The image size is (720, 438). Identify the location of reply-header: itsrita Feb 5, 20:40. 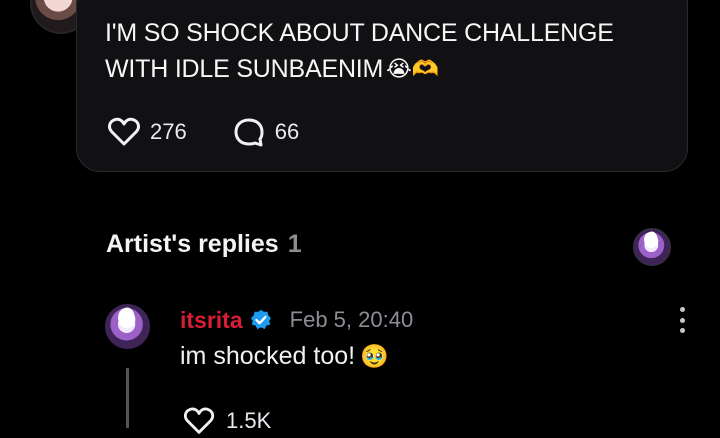
(296, 320).